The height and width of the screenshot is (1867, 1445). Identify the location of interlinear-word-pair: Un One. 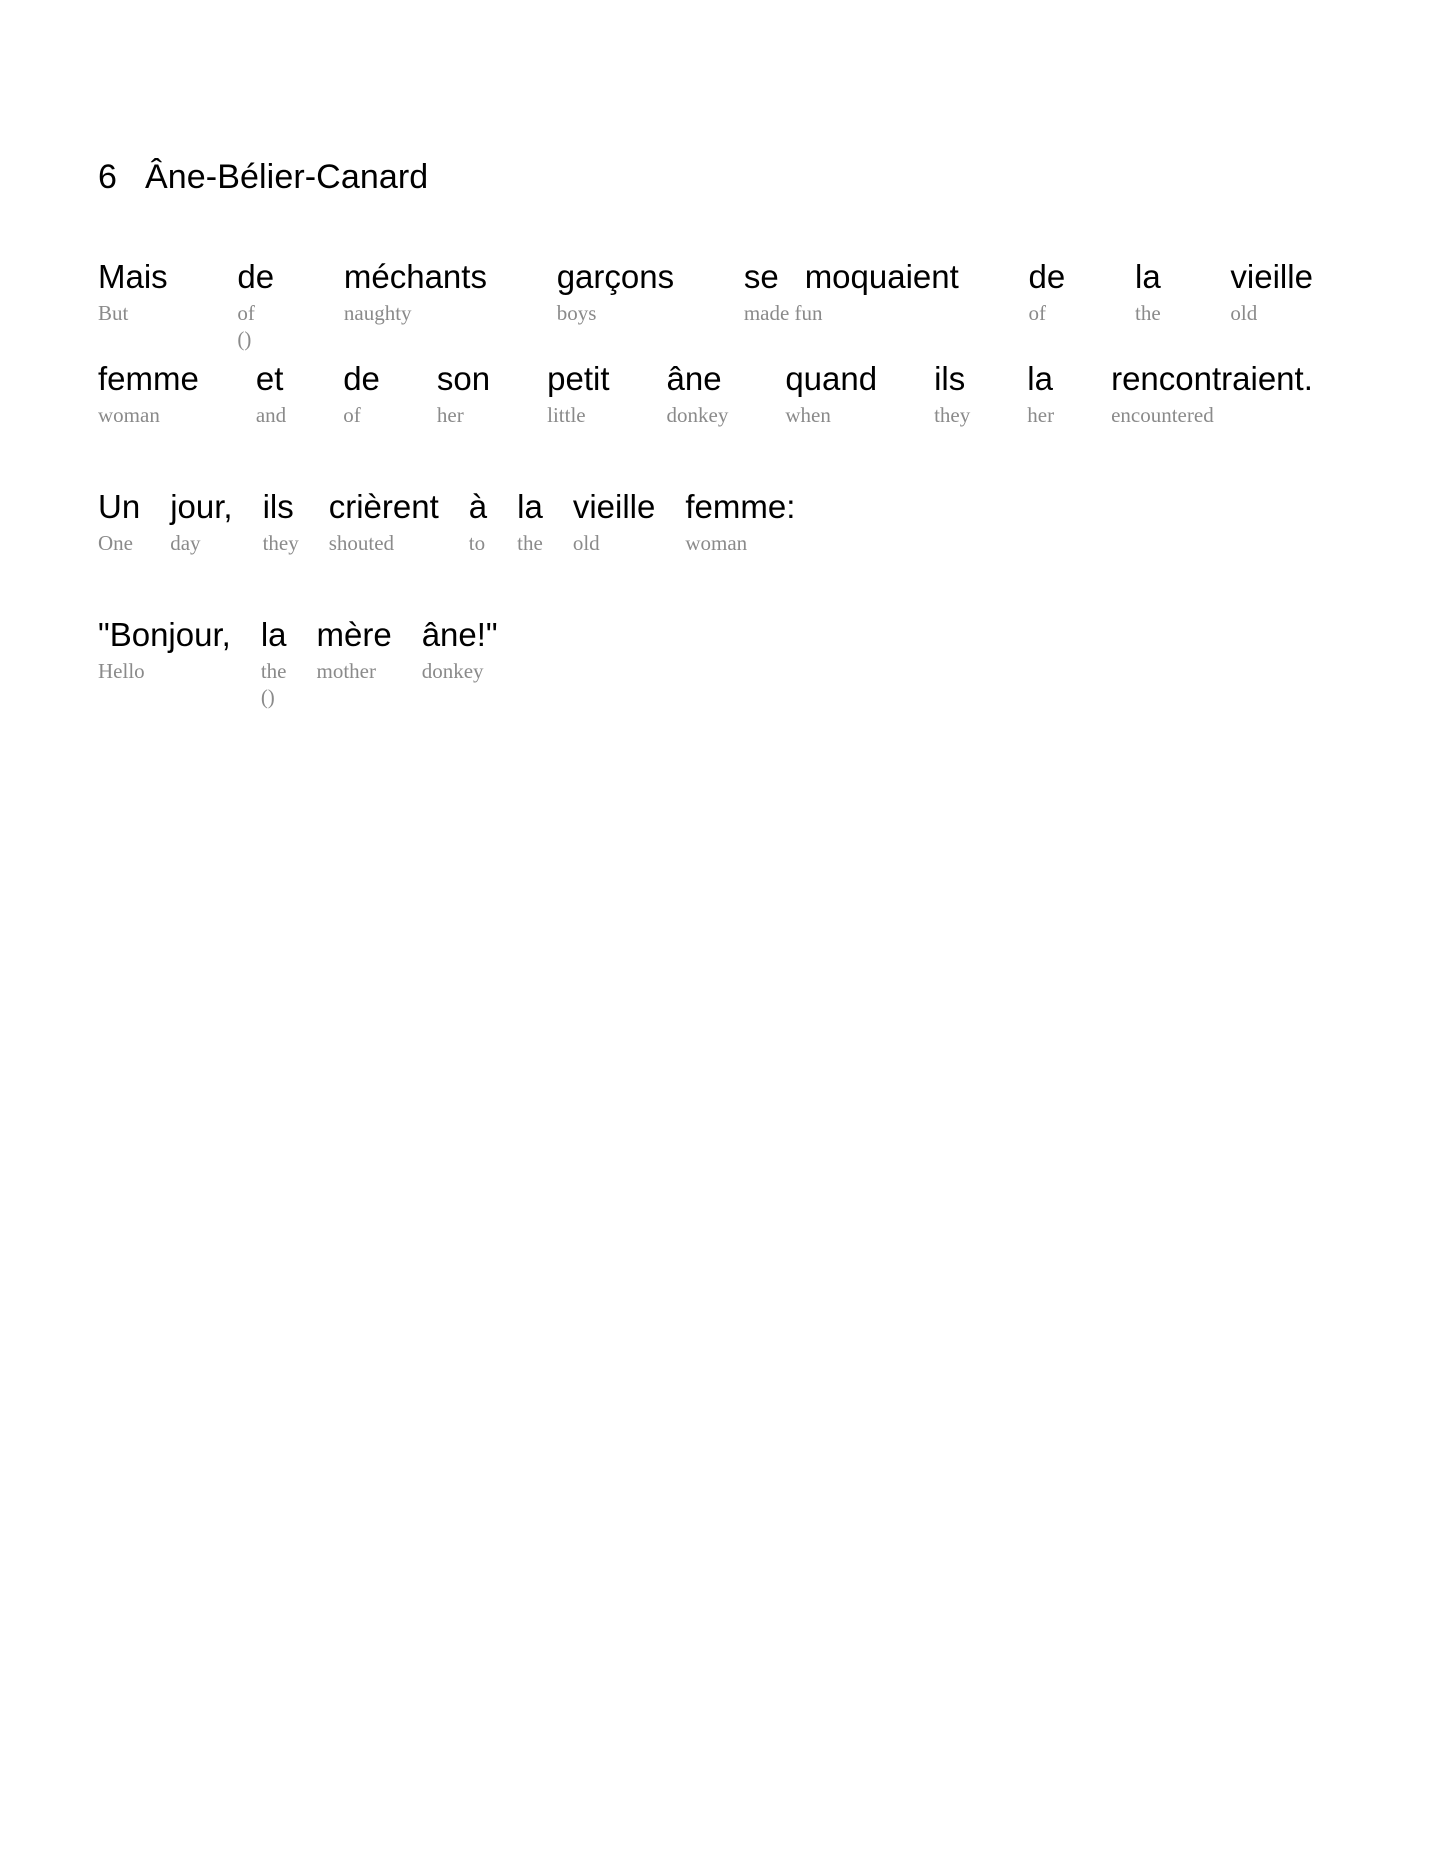
(119, 523).